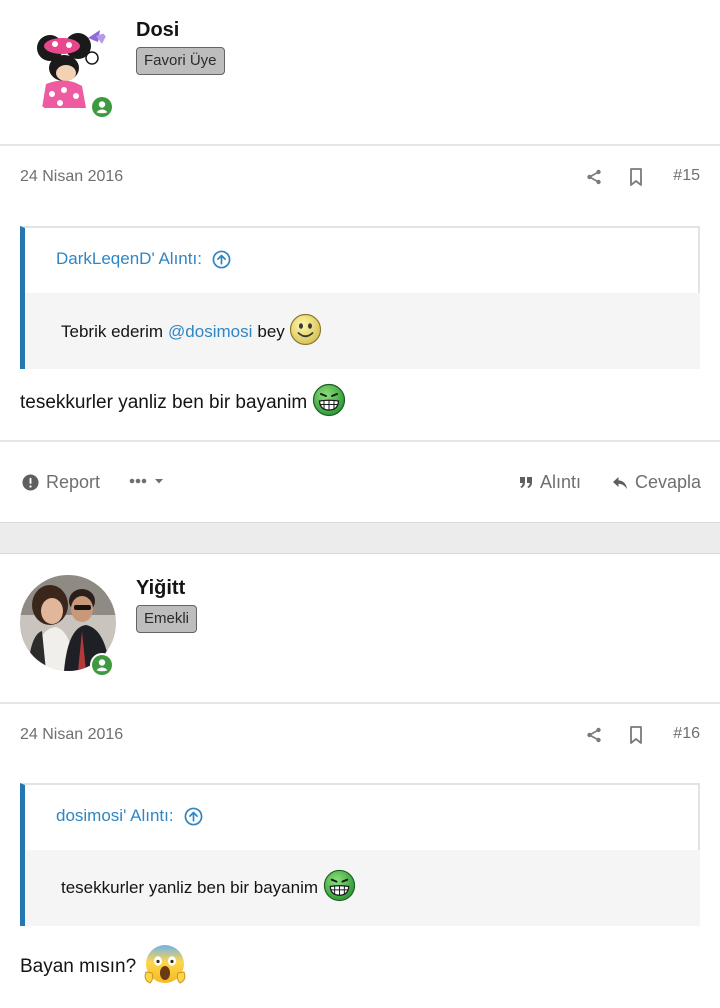  Describe the element at coordinates (620, 483) in the screenshot. I see `reply-arrow-icon` at that location.